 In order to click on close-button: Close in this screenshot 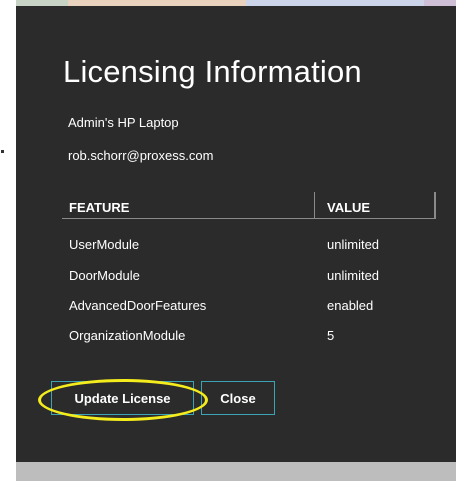, I will do `click(238, 398)`.